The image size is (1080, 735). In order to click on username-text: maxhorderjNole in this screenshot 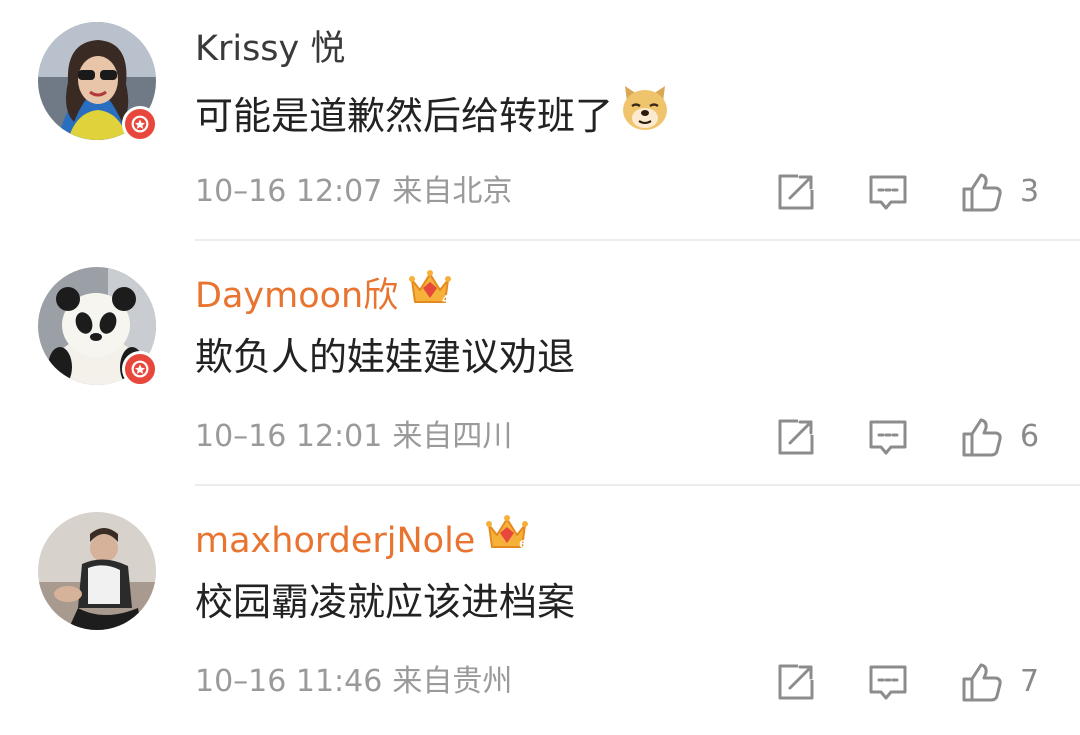, I will do `click(335, 541)`.